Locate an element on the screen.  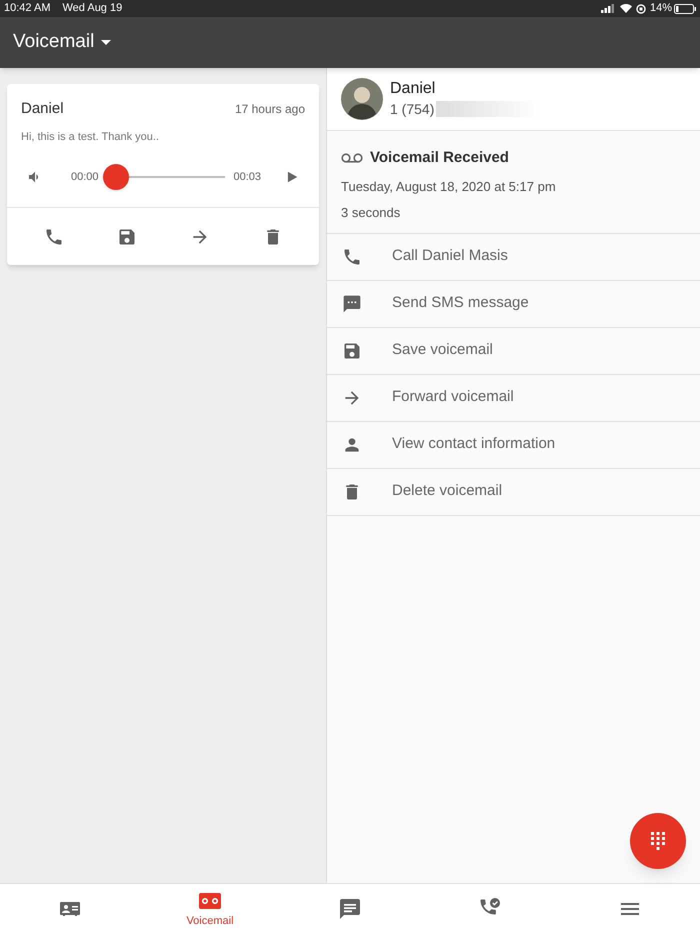
avatar is located at coordinates (362, 99).